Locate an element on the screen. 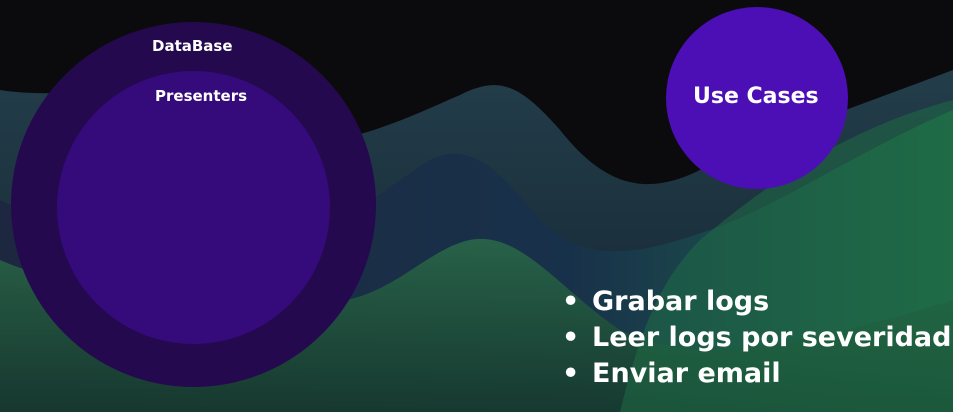 The image size is (953, 412). list-item: • Leer logs por severidad is located at coordinates (756, 338).